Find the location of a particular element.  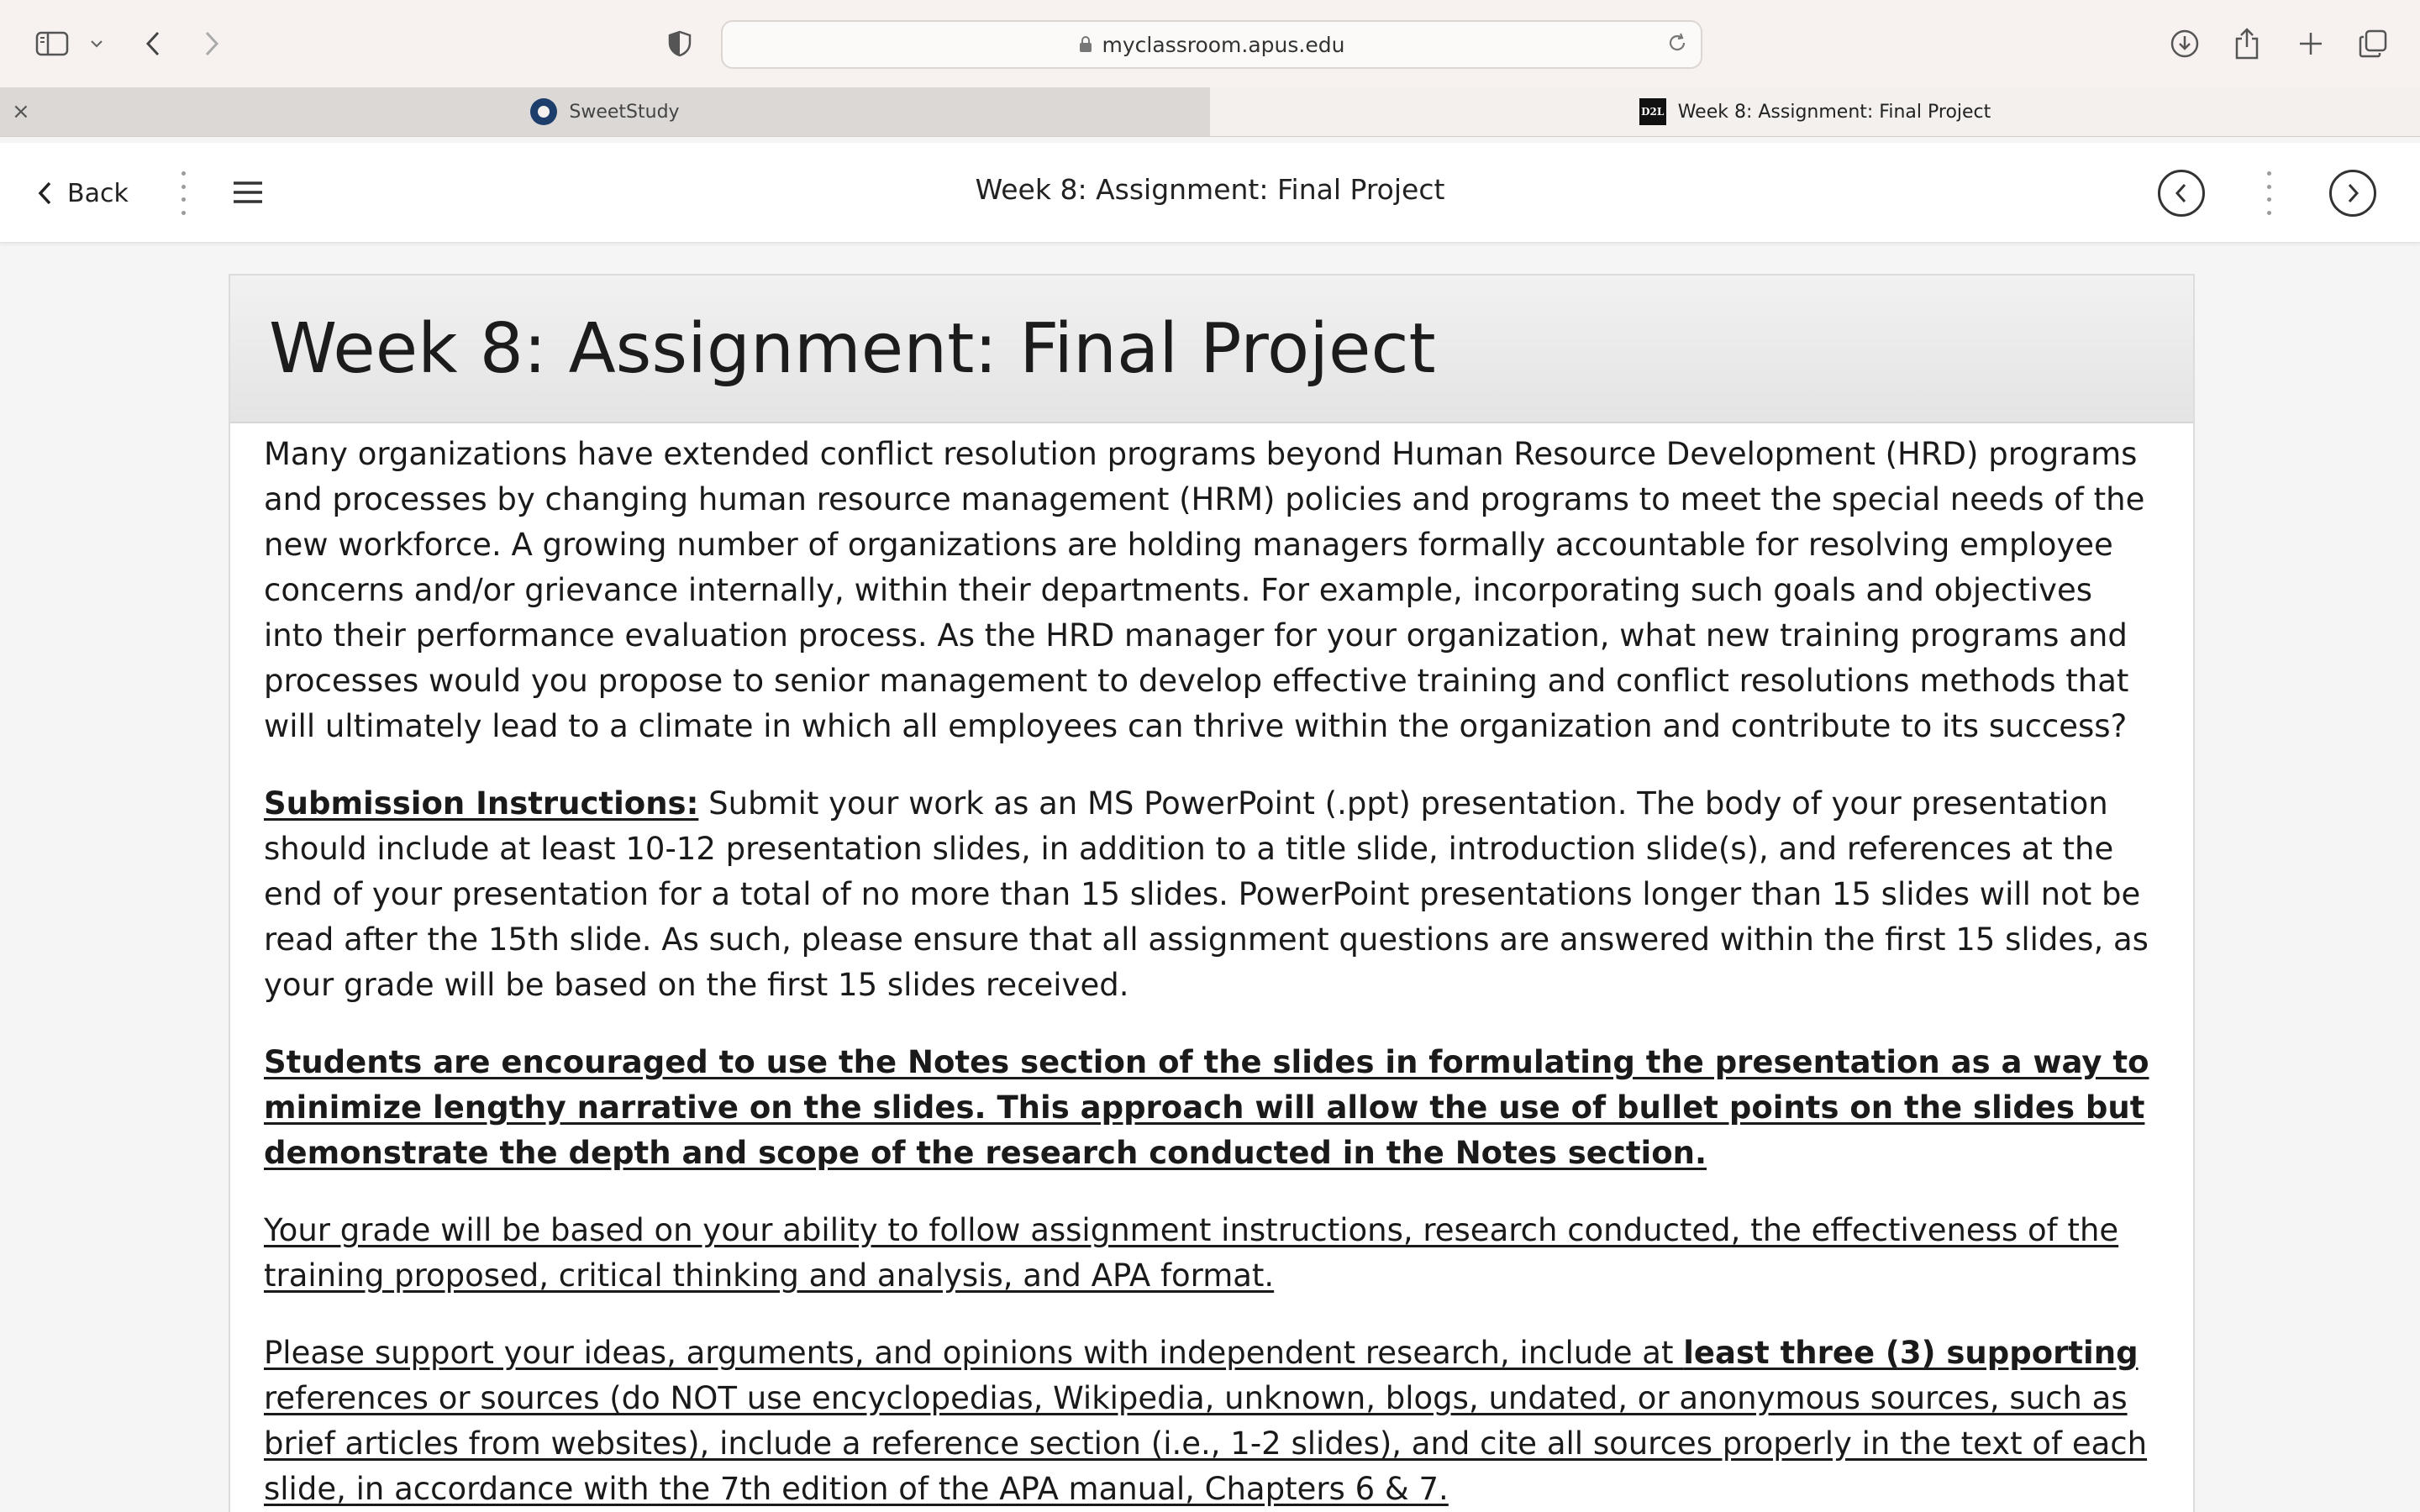

tab-sweetstudy: × SweetStudy is located at coordinates (605, 111).